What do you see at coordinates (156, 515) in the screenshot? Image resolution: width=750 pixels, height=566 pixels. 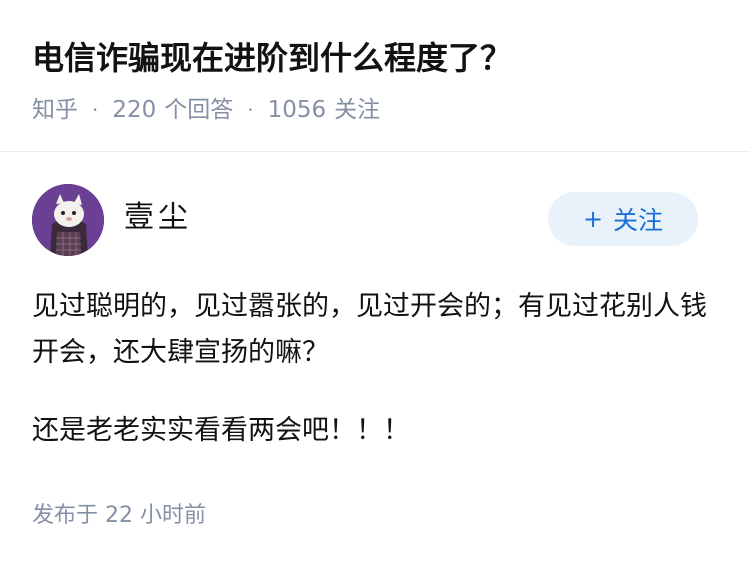 I see `time-ago: 22 小时前` at bounding box center [156, 515].